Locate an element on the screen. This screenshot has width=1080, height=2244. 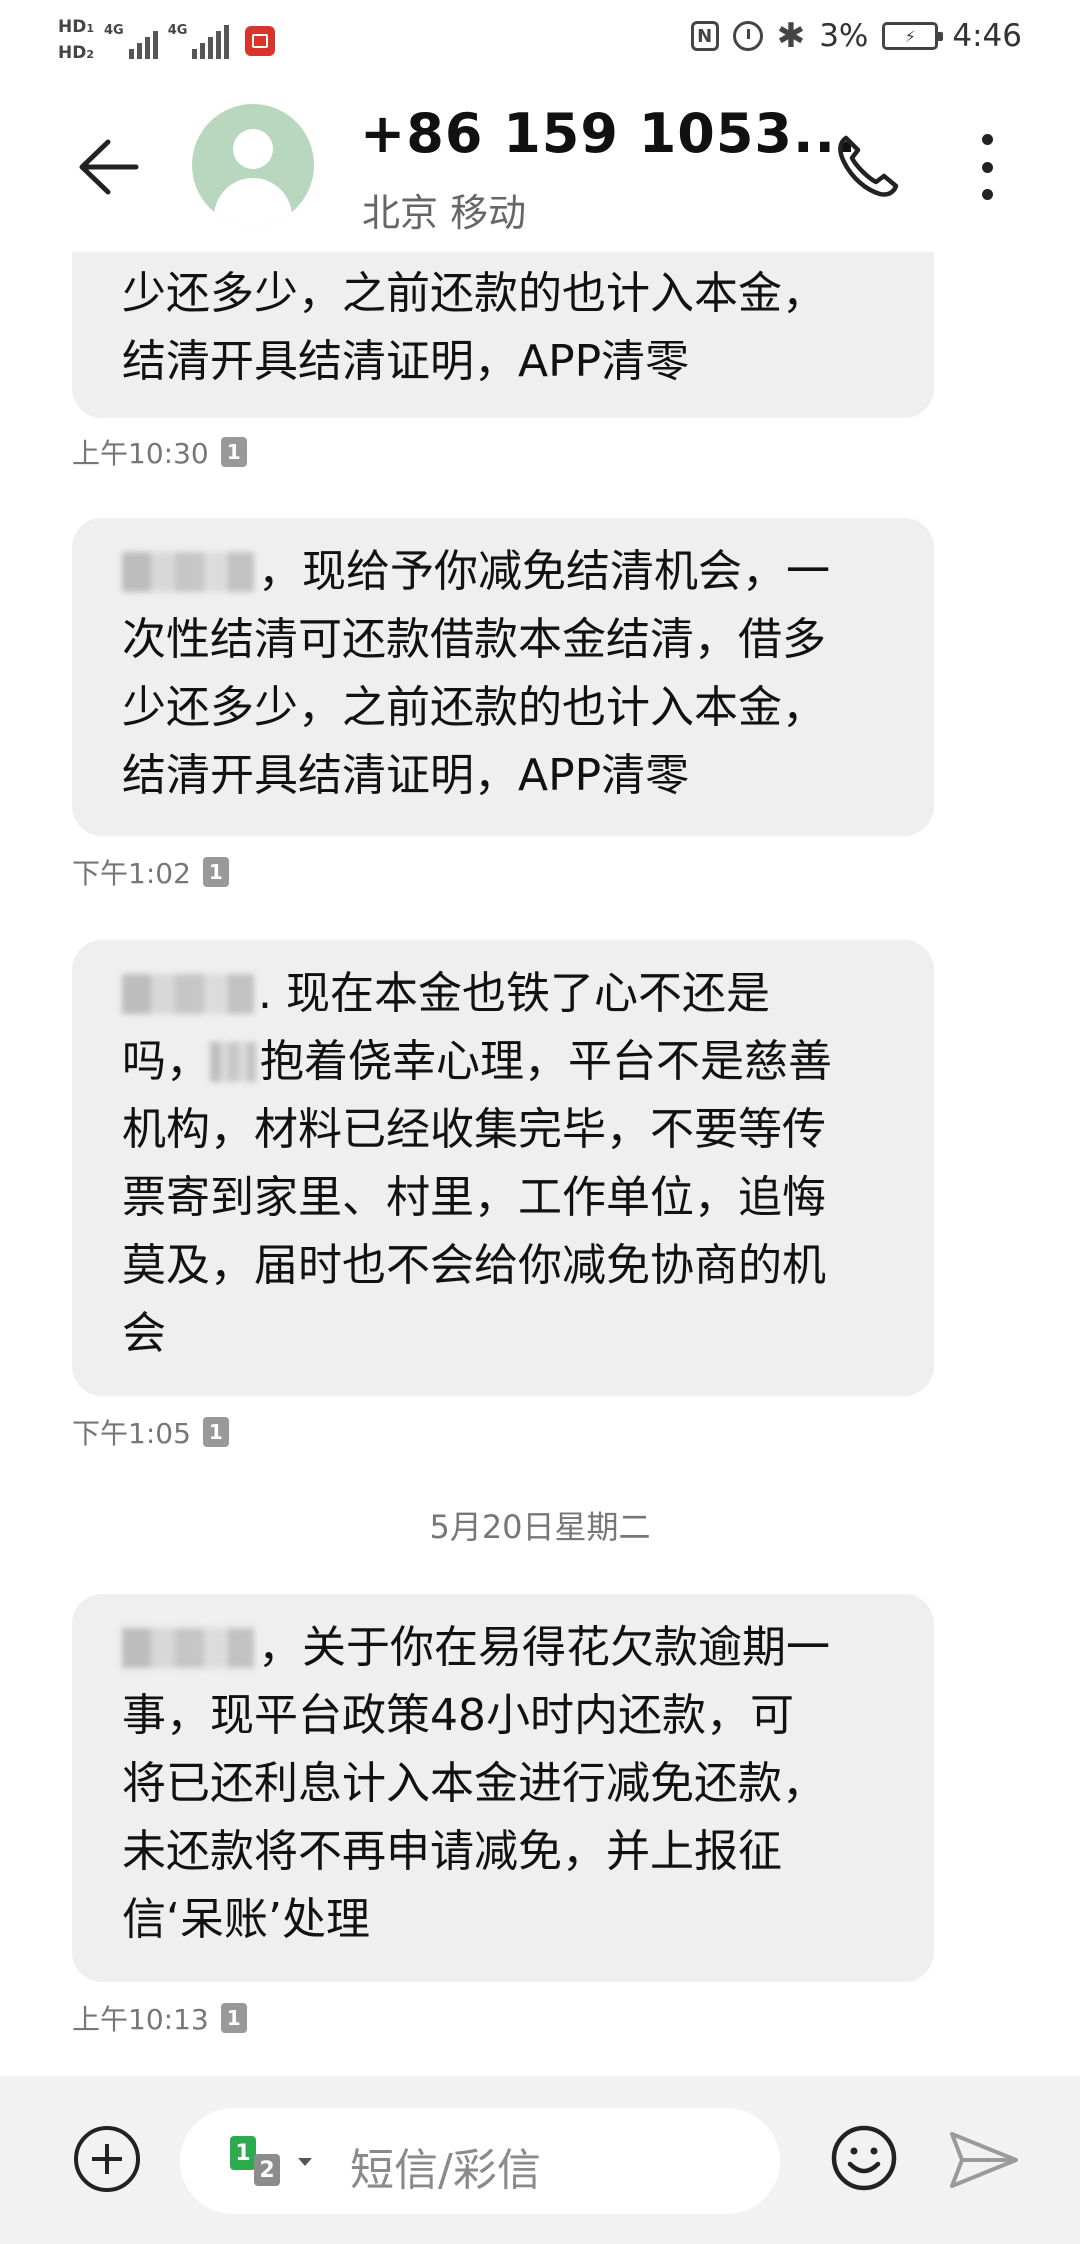
message-meta: 上午10:30 1 is located at coordinates (159, 452).